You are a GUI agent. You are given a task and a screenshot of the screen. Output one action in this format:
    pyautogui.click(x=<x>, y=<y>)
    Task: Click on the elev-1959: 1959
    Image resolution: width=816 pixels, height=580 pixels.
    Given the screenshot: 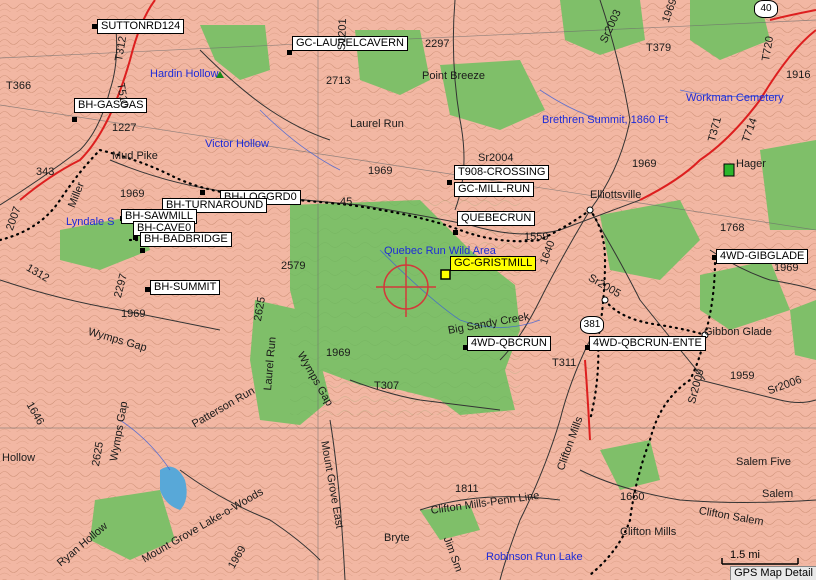 What is the action you would take?
    pyautogui.click(x=742, y=376)
    